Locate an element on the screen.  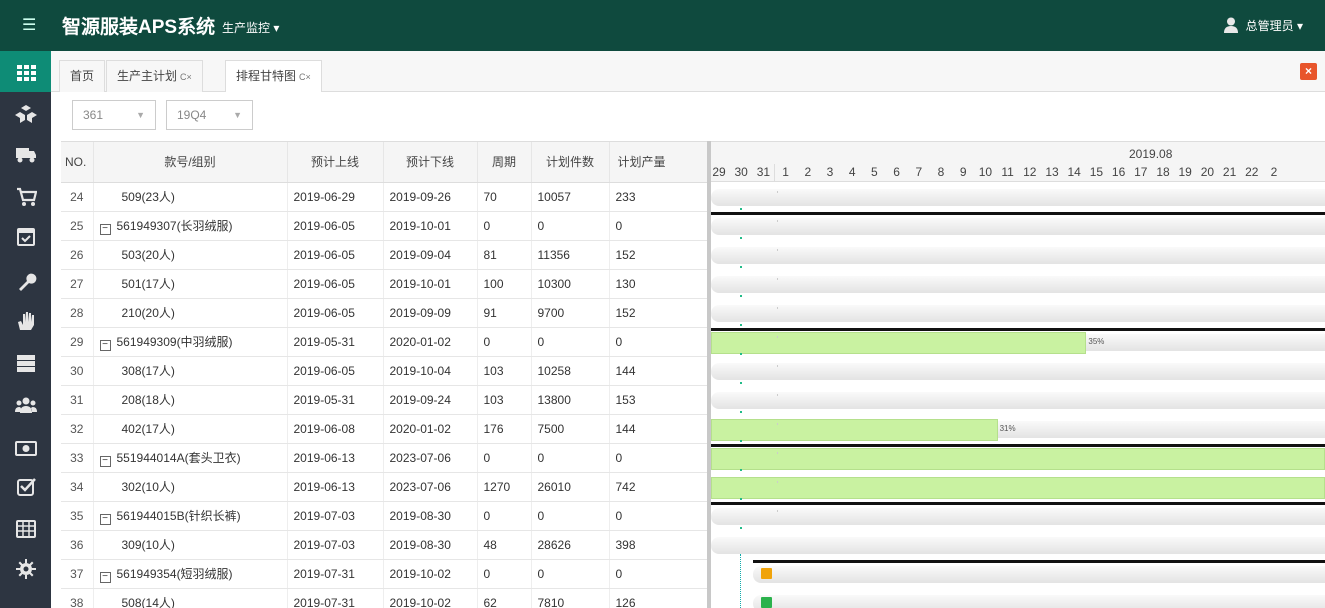
row-number: 38 is located at coordinates (77, 598).